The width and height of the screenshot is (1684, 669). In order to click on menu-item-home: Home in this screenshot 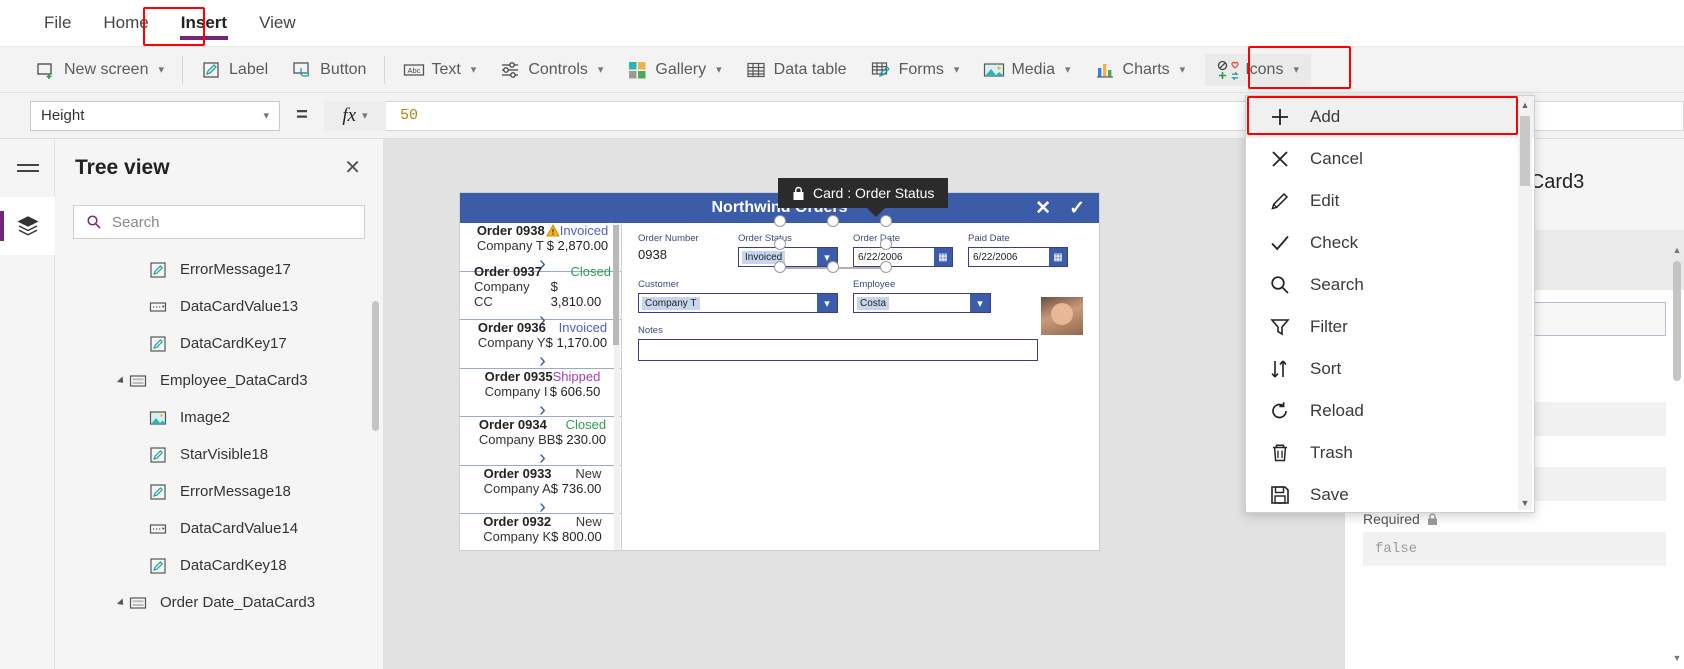, I will do `click(125, 23)`.